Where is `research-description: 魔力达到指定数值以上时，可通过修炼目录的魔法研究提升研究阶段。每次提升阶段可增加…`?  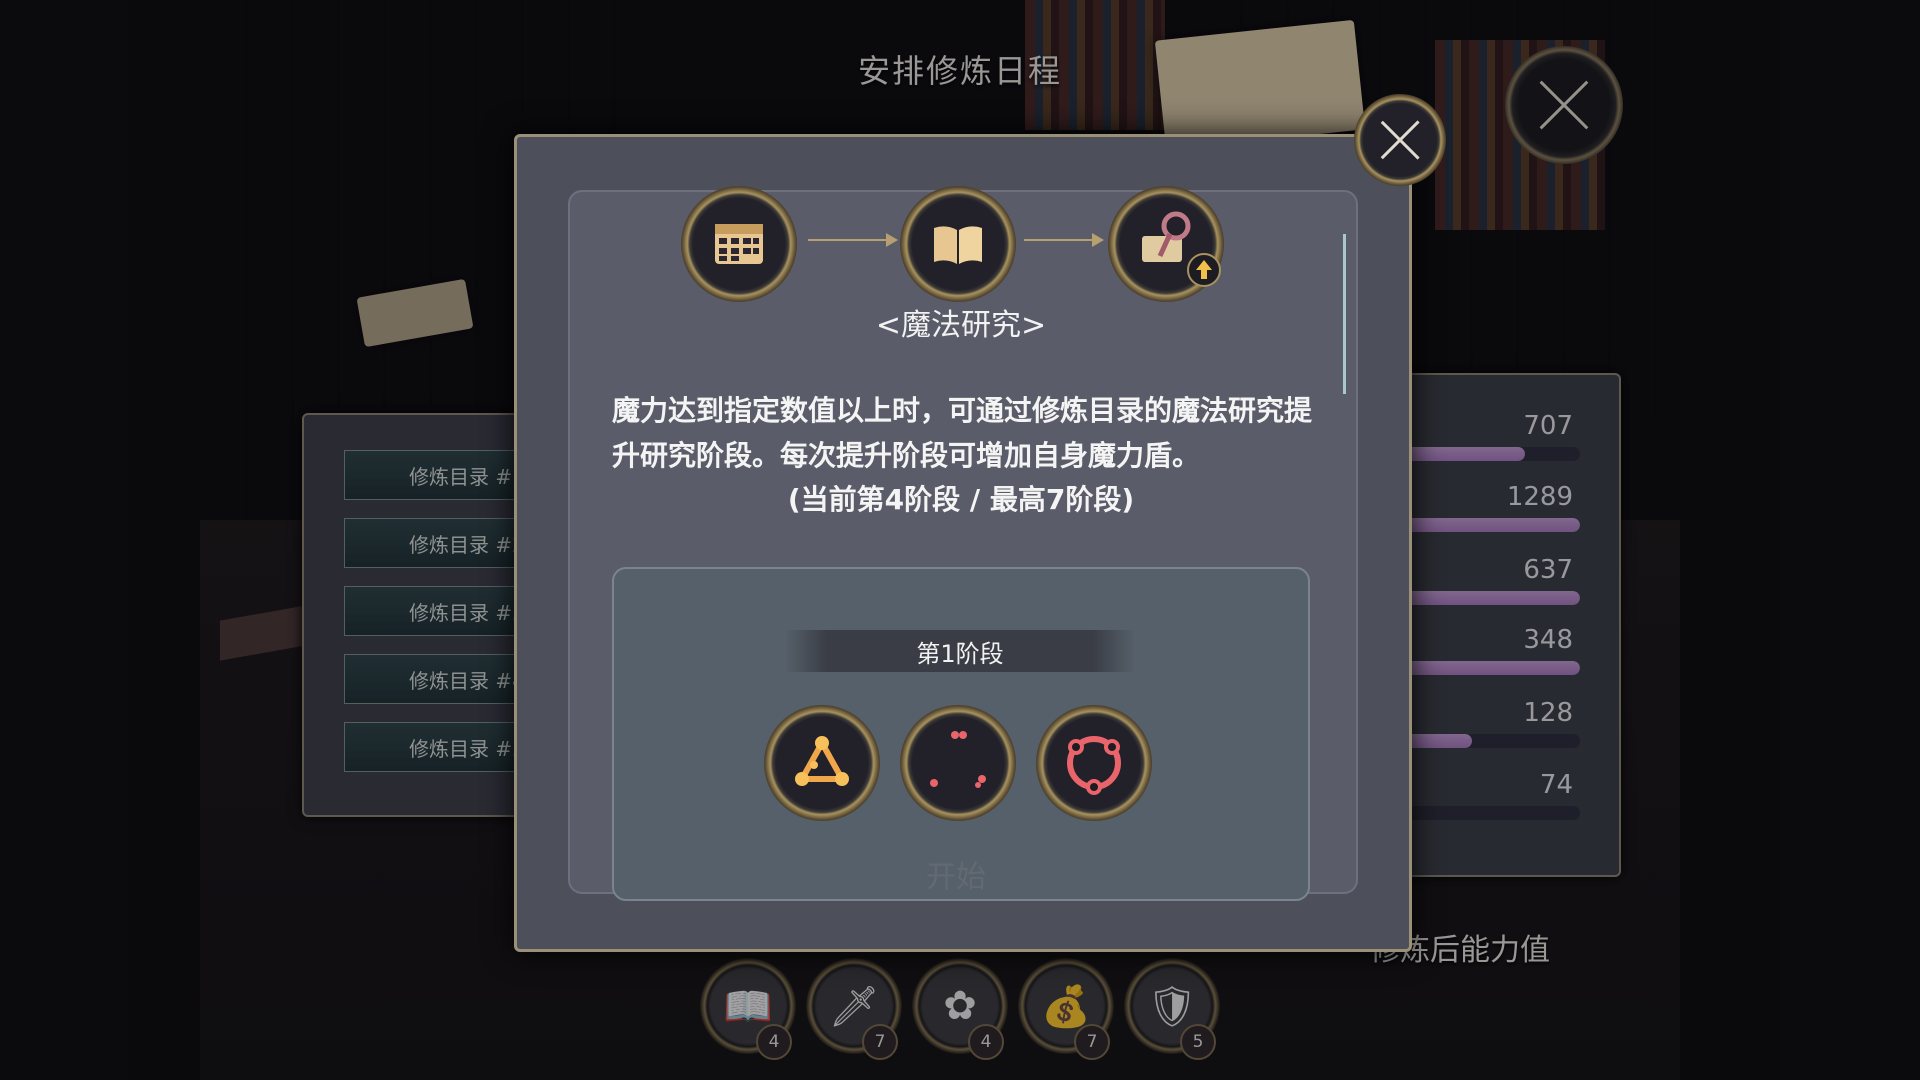
research-description: 魔力达到指定数值以上时，可通过修炼目录的魔法研究提升研究阶段。每次提升阶段可增加… is located at coordinates (962, 433).